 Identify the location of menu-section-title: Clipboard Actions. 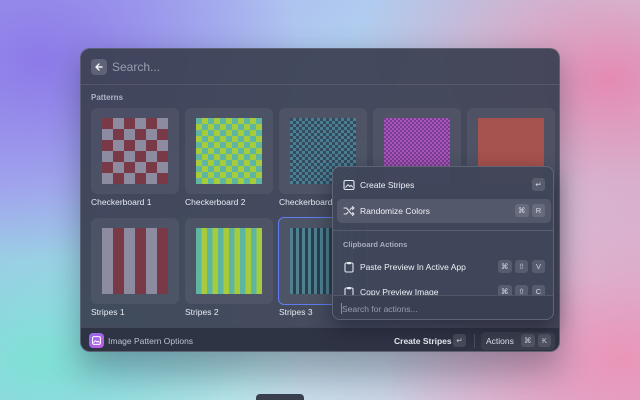
(375, 244).